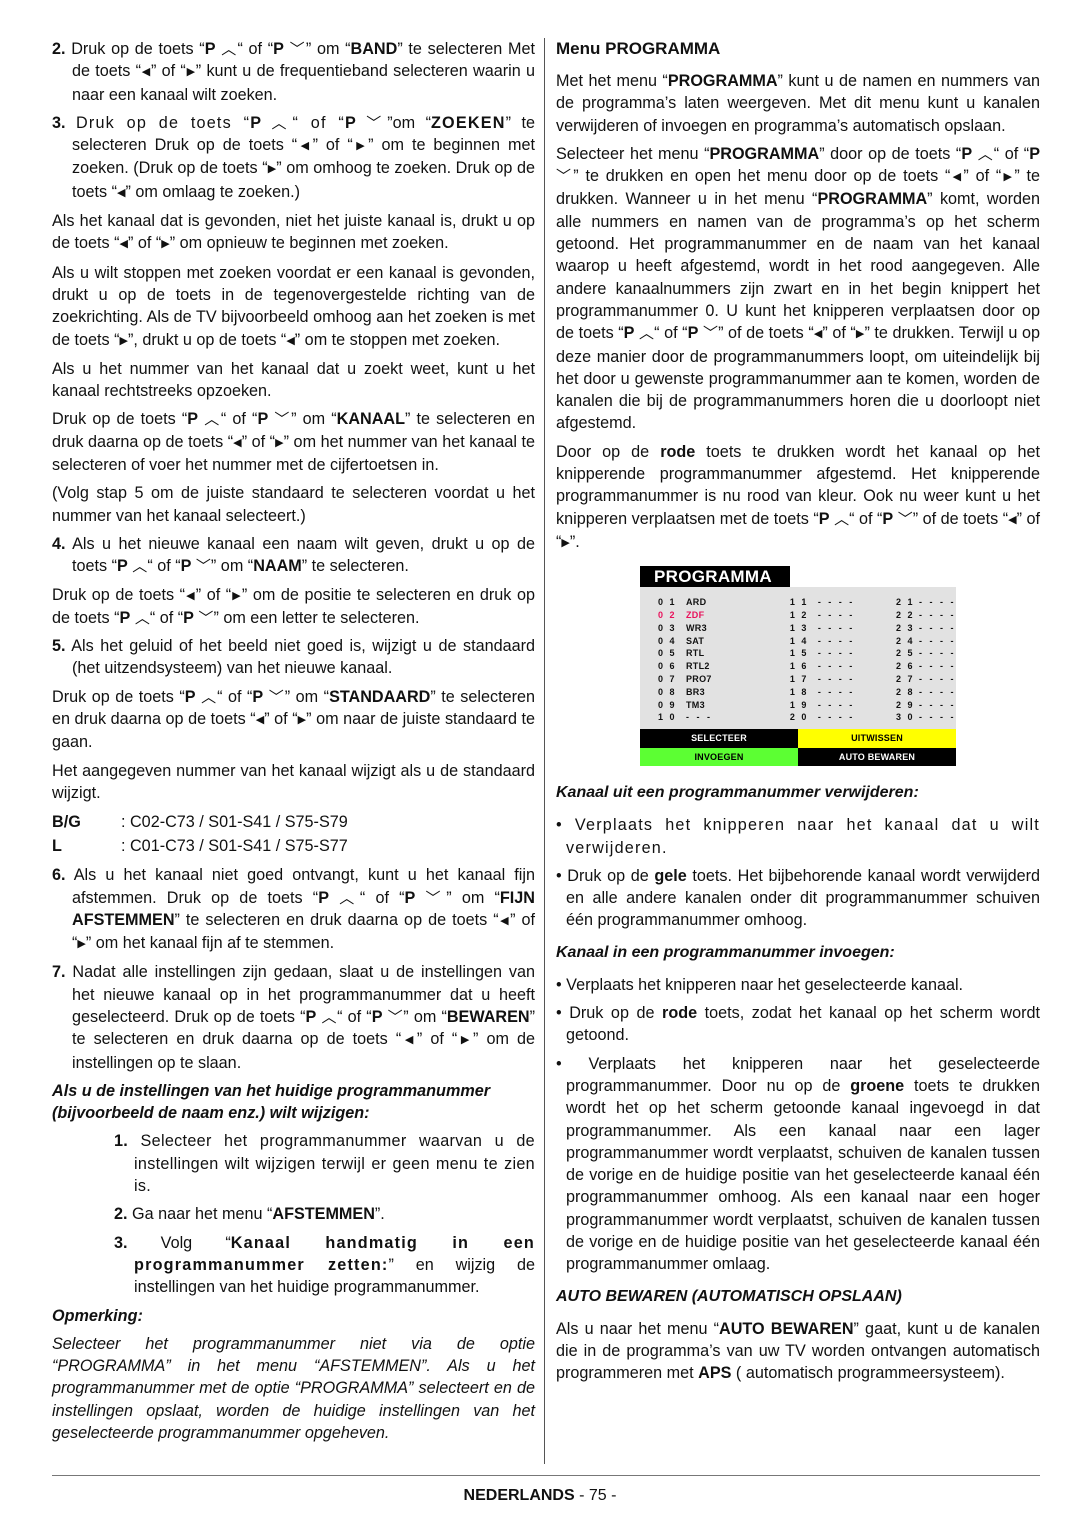  I want to click on channel-row: 0 8 BR3, so click(724, 692).